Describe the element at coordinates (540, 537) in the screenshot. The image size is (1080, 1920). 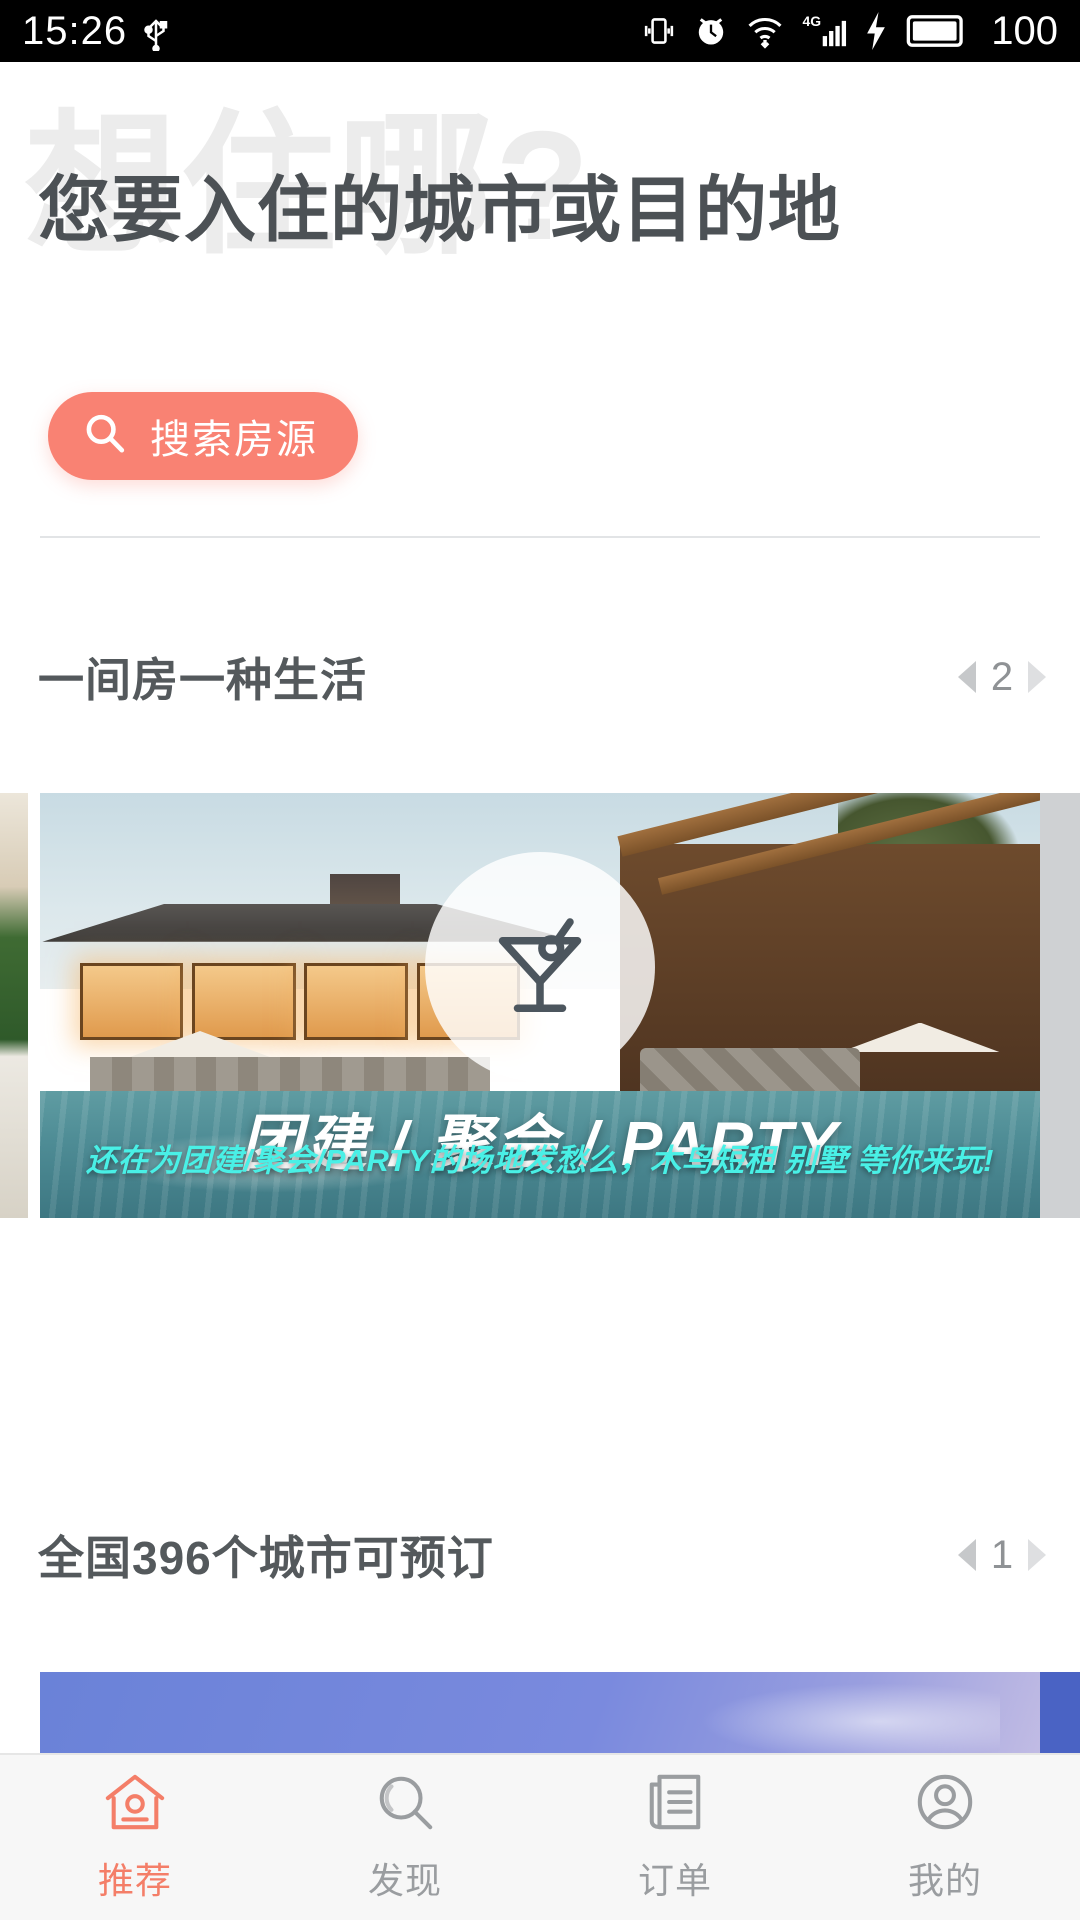
I see `hero-divider` at that location.